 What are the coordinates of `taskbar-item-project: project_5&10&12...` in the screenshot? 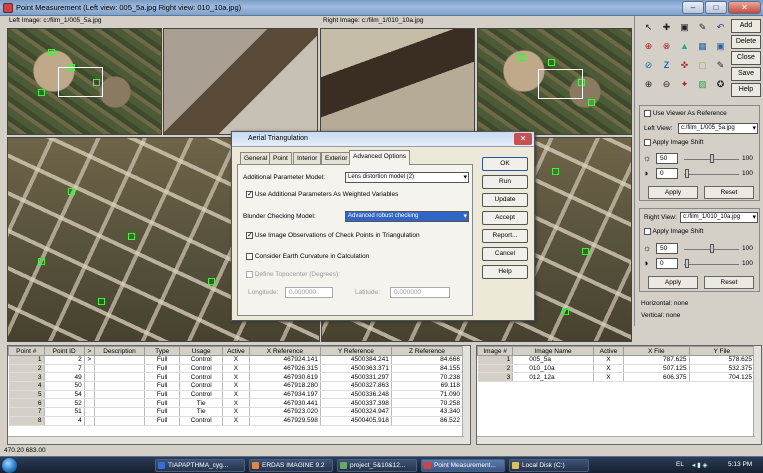 It's located at (377, 465).